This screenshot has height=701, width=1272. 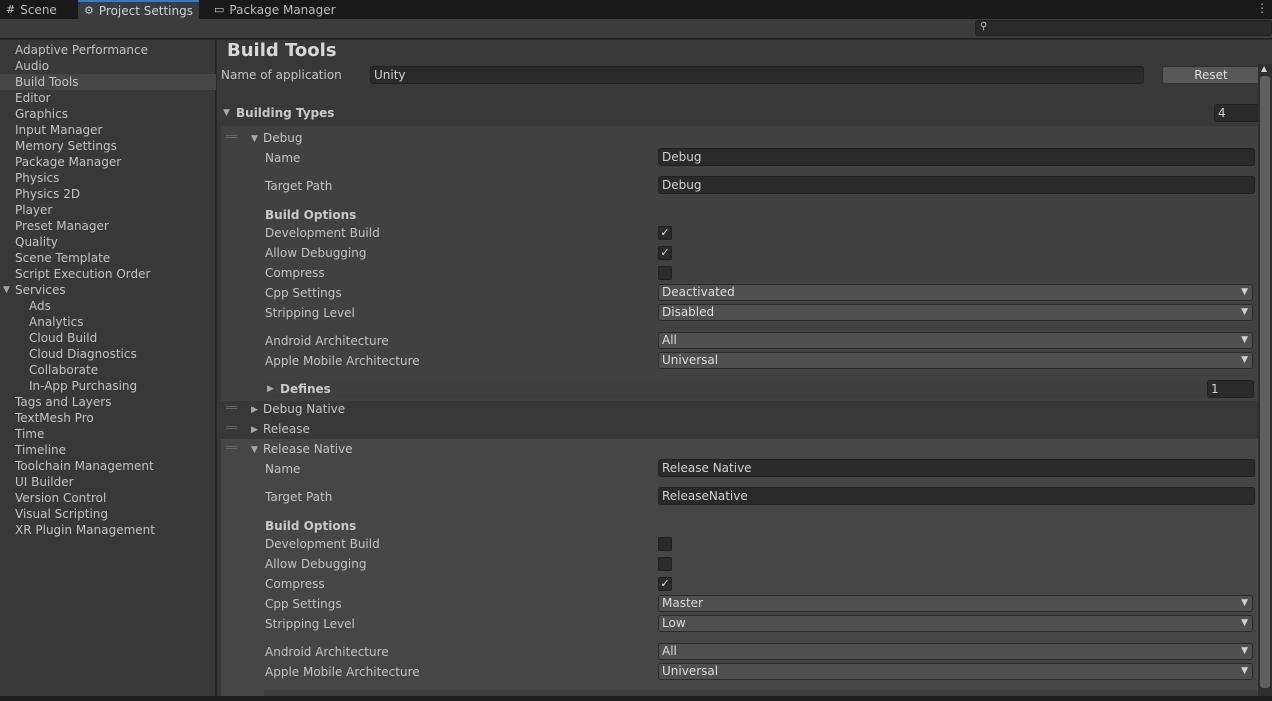 What do you see at coordinates (955, 603) in the screenshot?
I see `release-native-cpp-settings-dropdown: Master ▼` at bounding box center [955, 603].